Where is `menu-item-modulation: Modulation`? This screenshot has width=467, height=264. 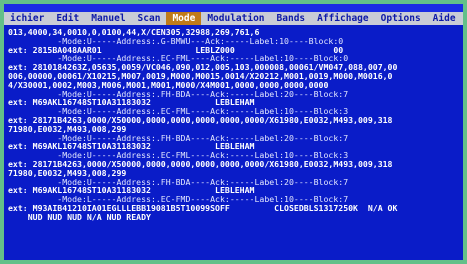
menu-item-modulation: Modulation is located at coordinates (235, 18).